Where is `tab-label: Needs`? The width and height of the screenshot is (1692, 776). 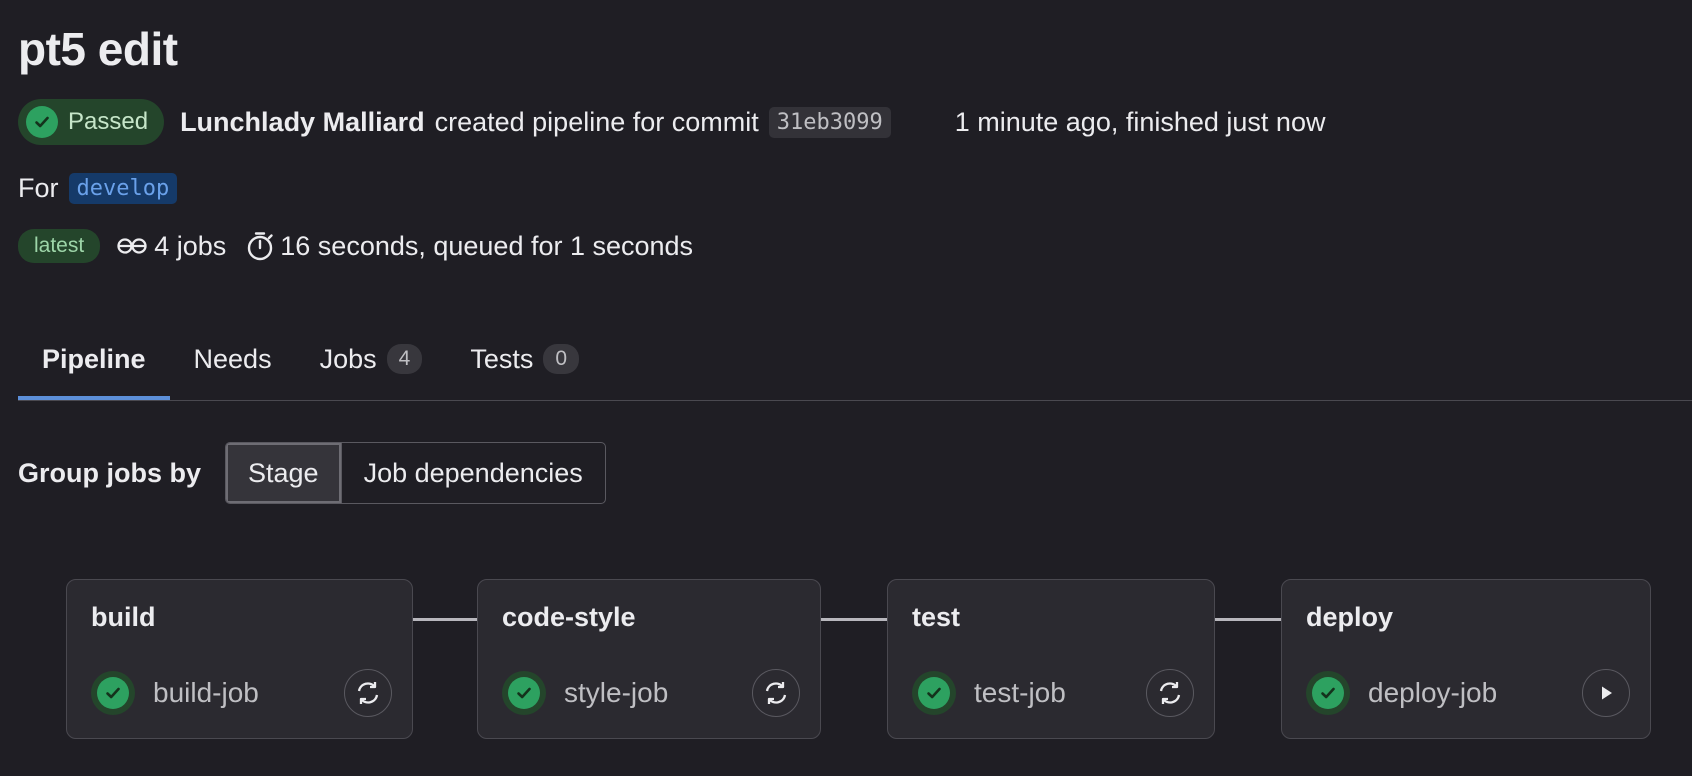
tab-label: Needs is located at coordinates (232, 358).